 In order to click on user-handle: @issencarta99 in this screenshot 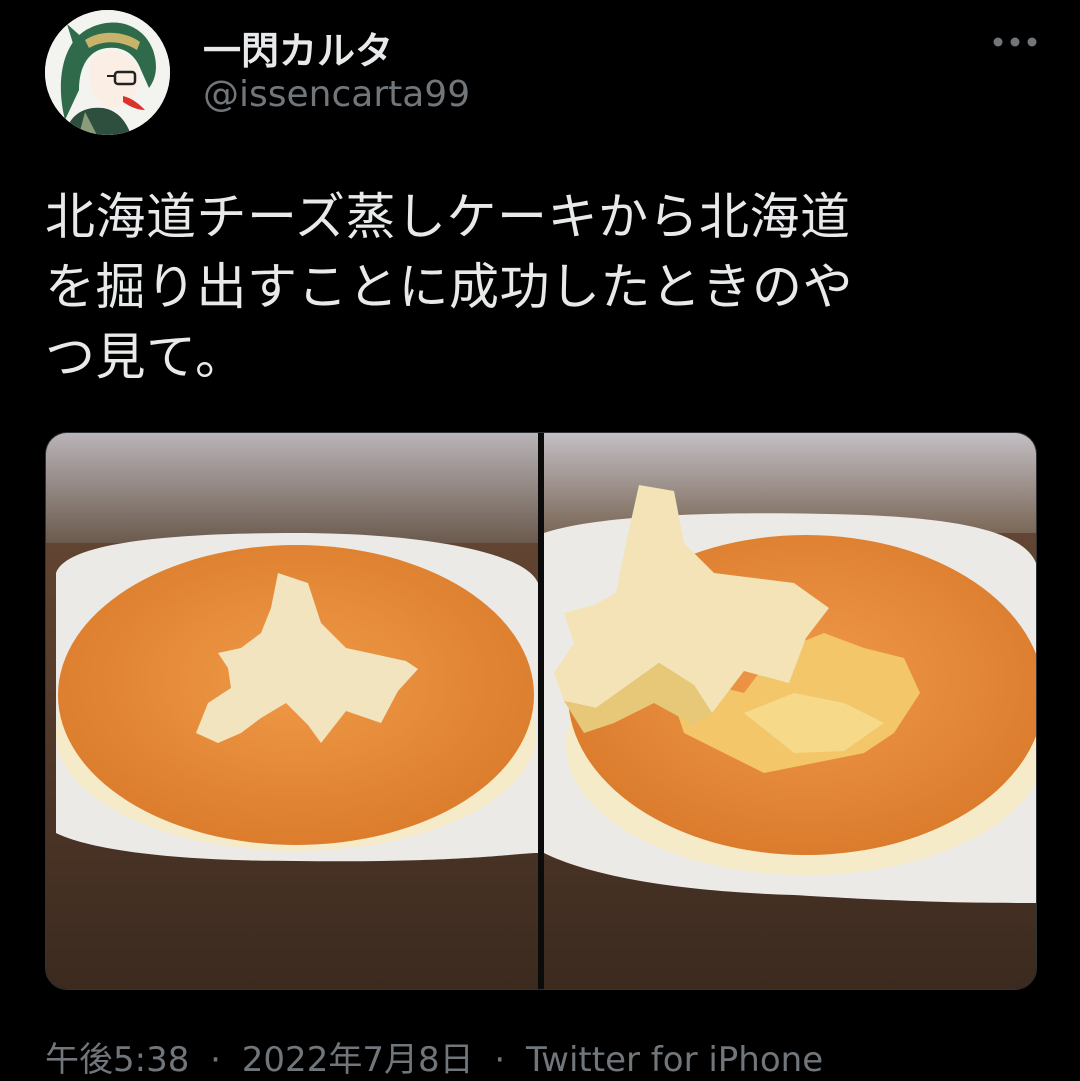, I will do `click(336, 94)`.